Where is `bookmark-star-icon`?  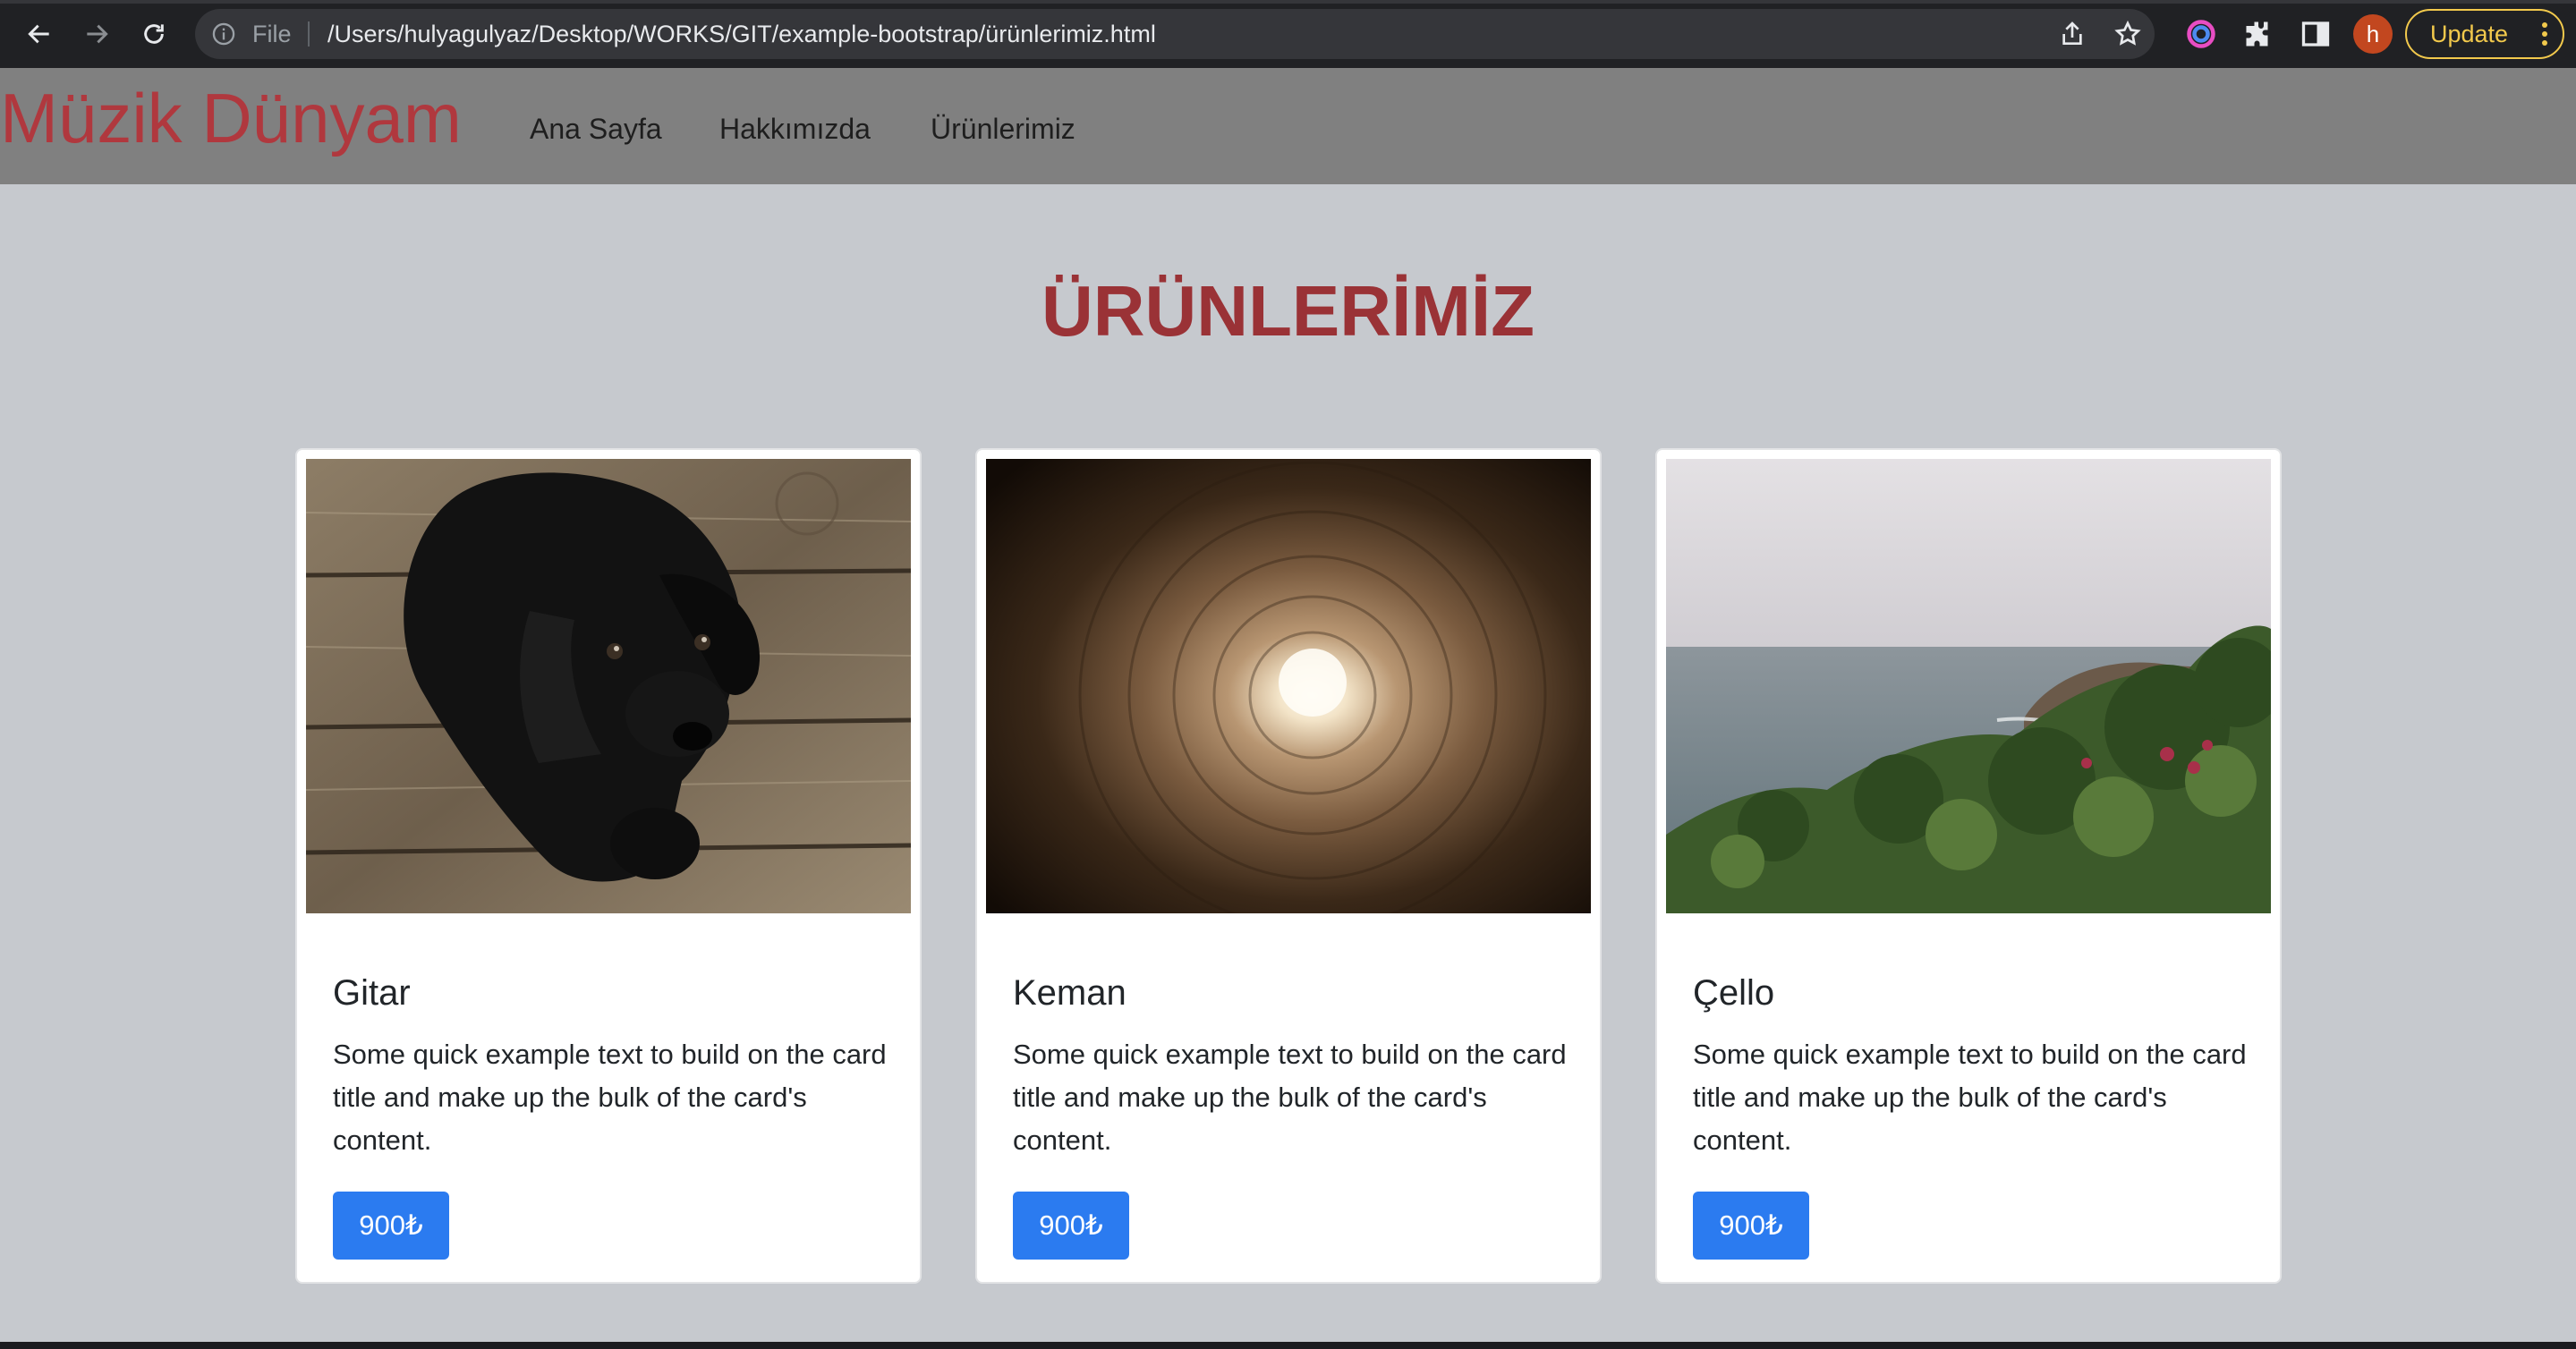
bookmark-star-icon is located at coordinates (2127, 34).